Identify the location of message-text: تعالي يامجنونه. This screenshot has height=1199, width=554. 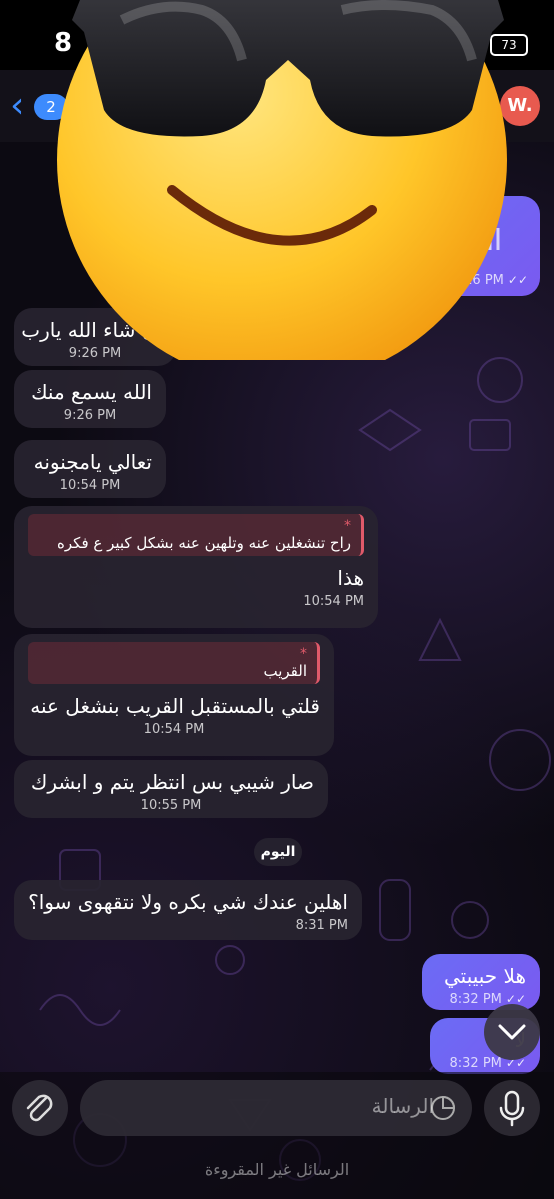
(92, 462).